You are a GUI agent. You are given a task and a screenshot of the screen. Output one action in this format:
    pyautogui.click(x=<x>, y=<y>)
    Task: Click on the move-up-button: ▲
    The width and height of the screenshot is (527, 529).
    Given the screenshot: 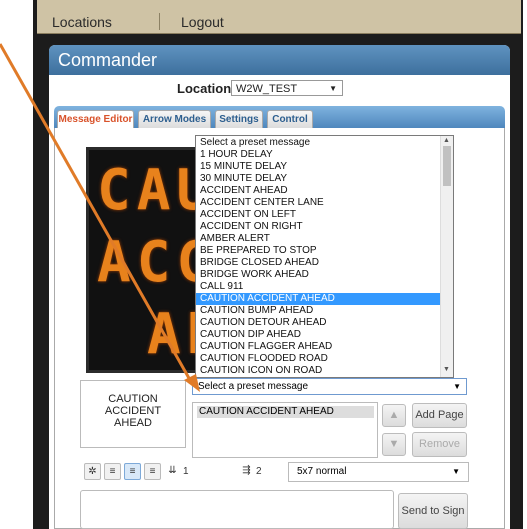 What is the action you would take?
    pyautogui.click(x=394, y=415)
    